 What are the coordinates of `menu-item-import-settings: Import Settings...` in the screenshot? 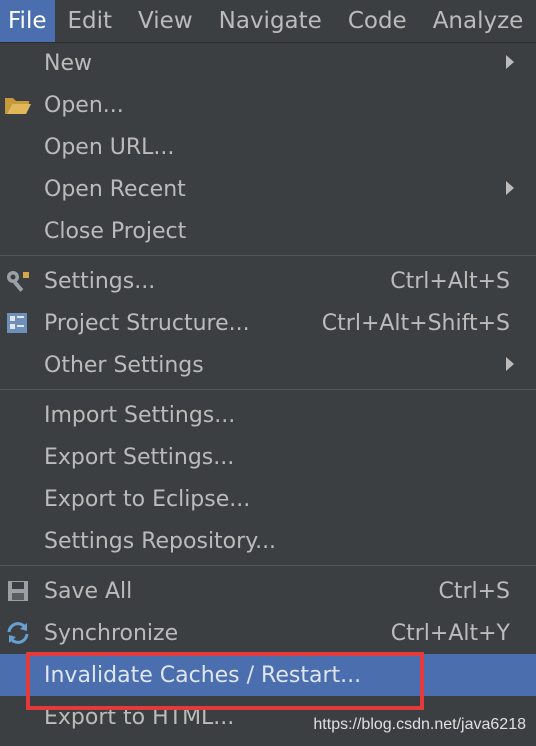 It's located at (268, 415).